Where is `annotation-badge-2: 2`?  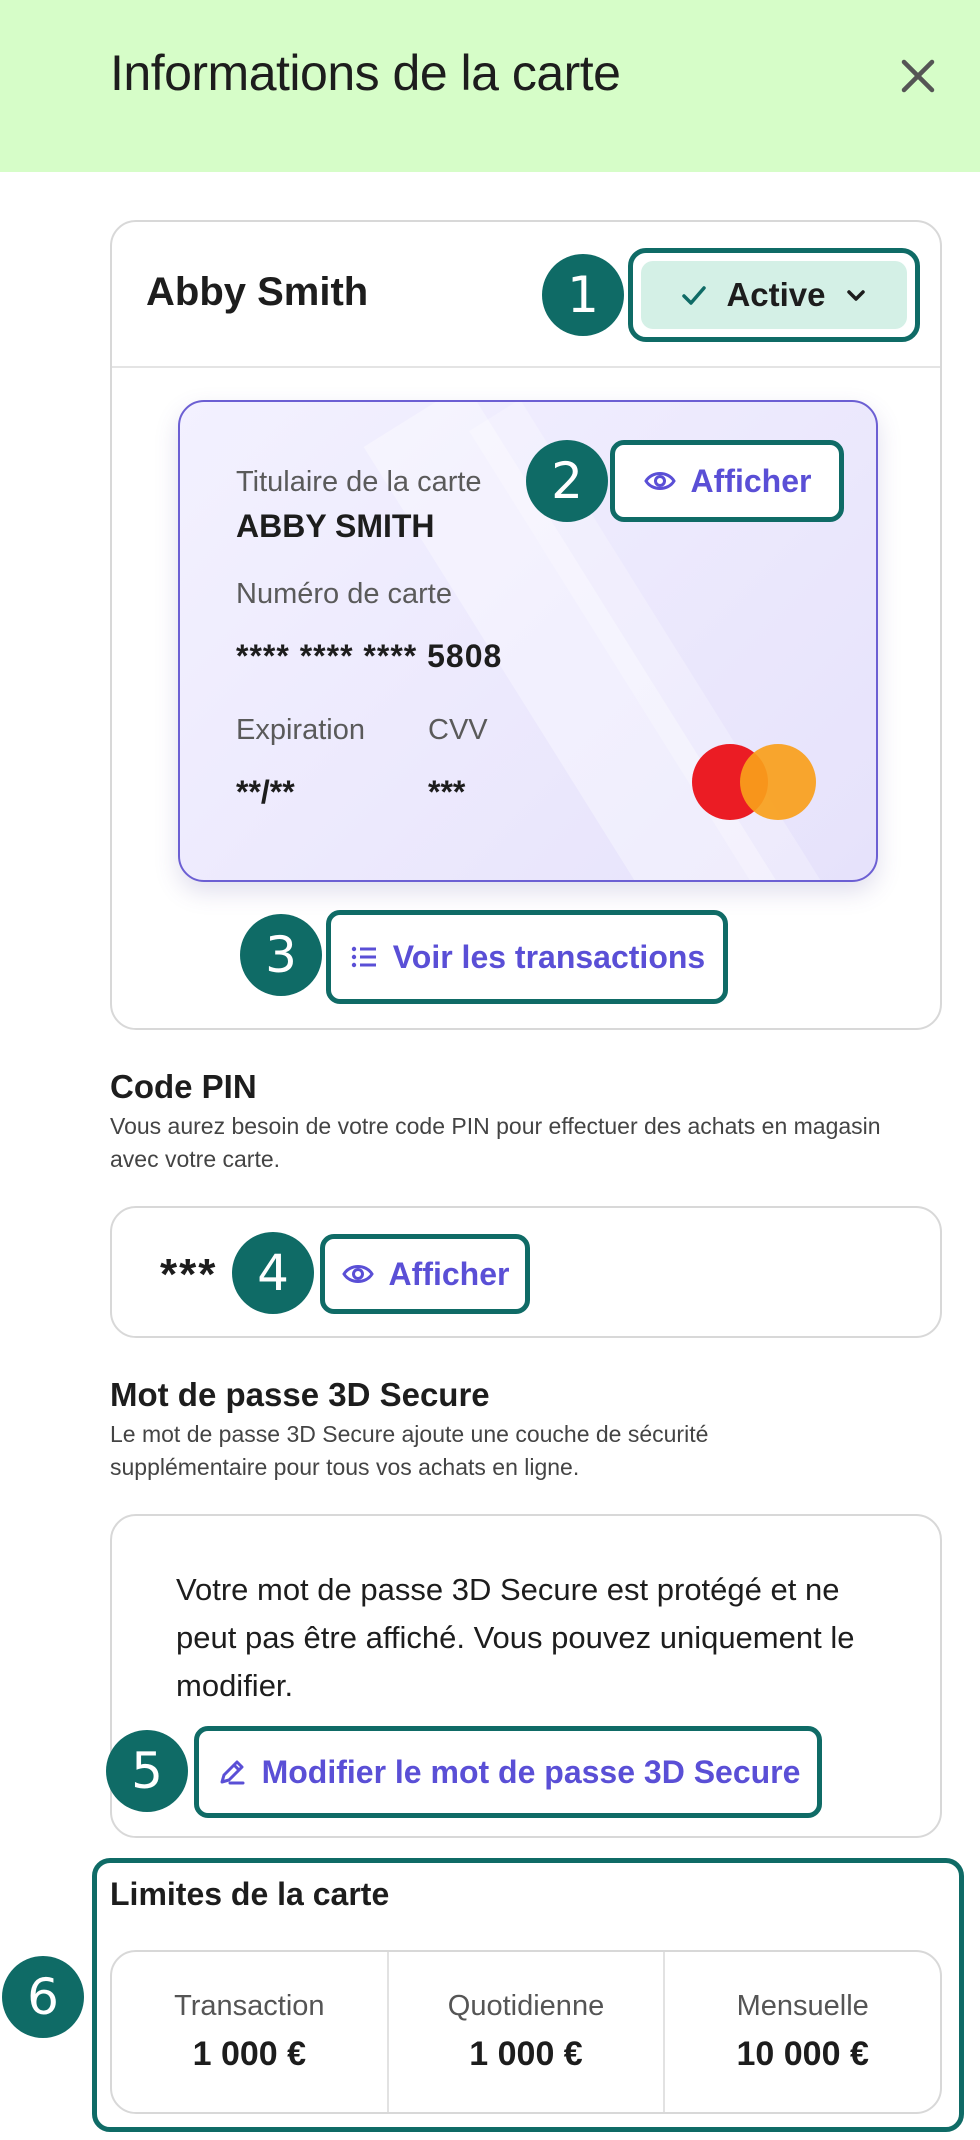 annotation-badge-2: 2 is located at coordinates (567, 481).